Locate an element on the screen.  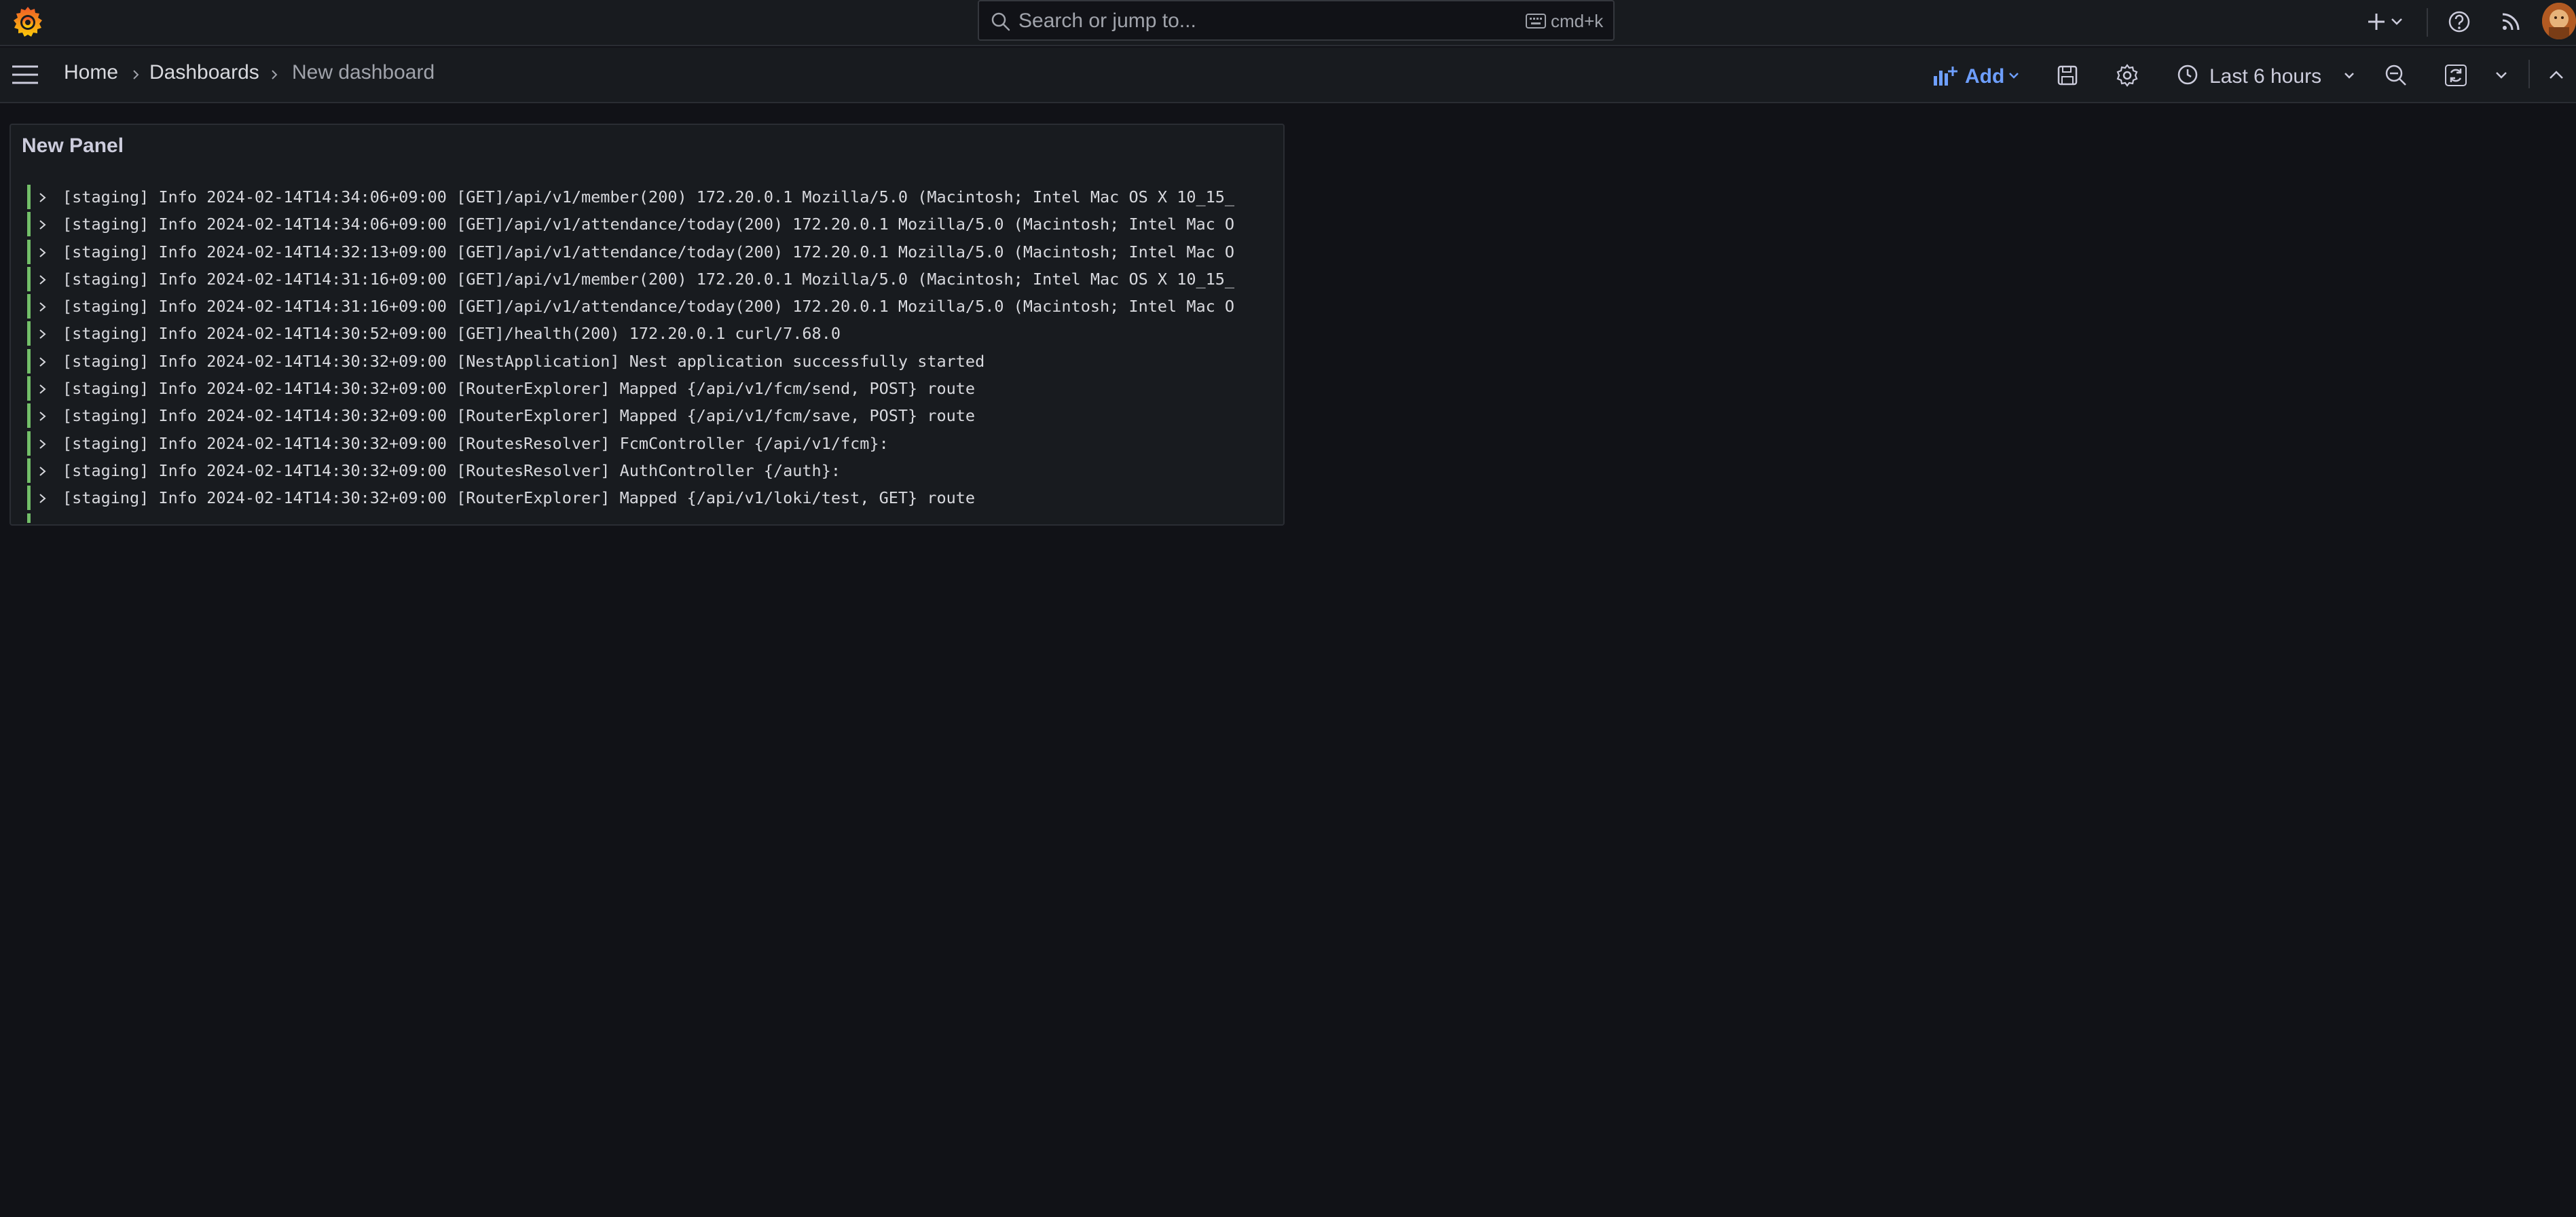
time-range-picker: Last 6 hours is located at coordinates (2268, 75).